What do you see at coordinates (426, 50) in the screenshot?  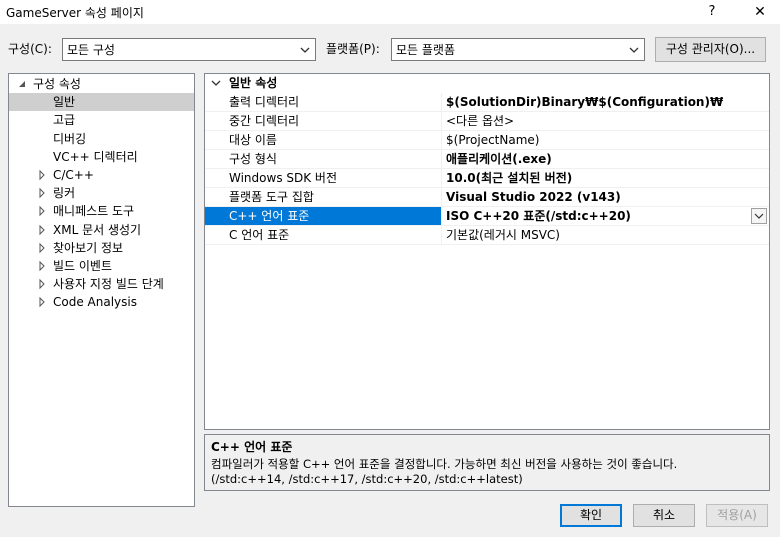 I see `platform-dropdown-value: 모든 플랫폼` at bounding box center [426, 50].